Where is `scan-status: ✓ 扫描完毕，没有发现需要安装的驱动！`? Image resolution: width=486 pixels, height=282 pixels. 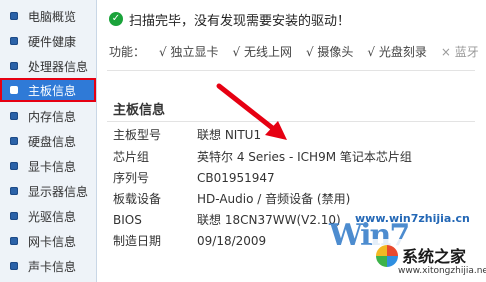 scan-status: ✓ 扫描完毕，没有发现需要安装的驱动！ is located at coordinates (229, 19).